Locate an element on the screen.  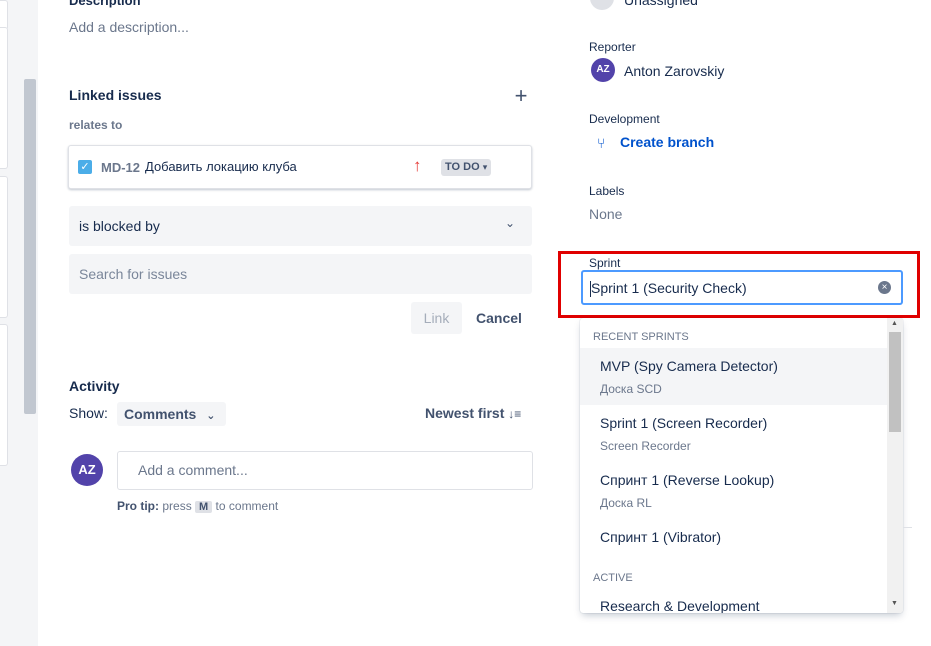
status-label: TO DO is located at coordinates (462, 167).